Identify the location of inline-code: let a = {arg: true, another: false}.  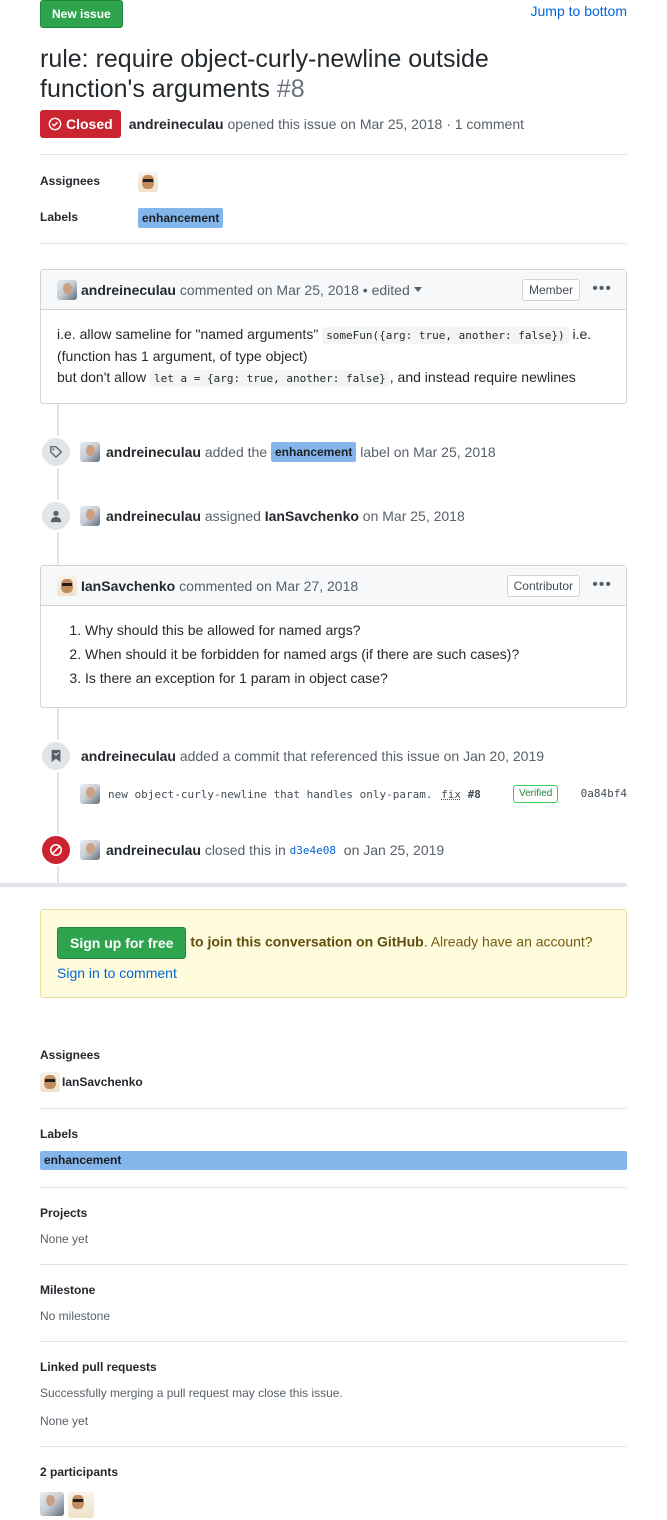
(269, 378).